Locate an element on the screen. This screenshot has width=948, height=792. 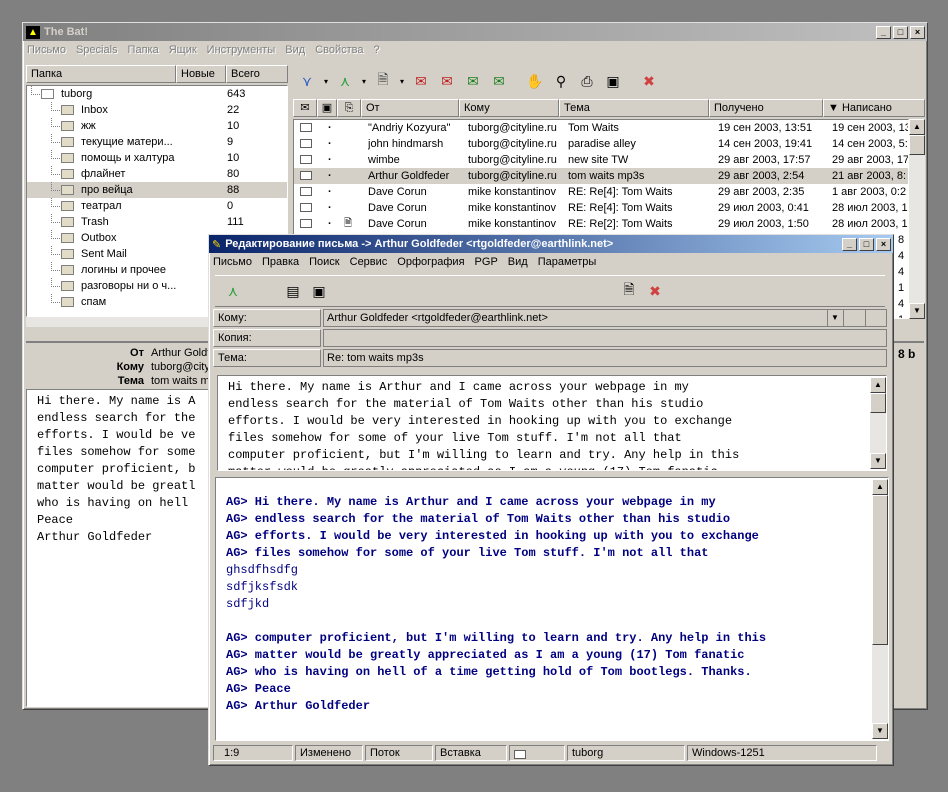
folder-col-new: Новые is located at coordinates (201, 74).